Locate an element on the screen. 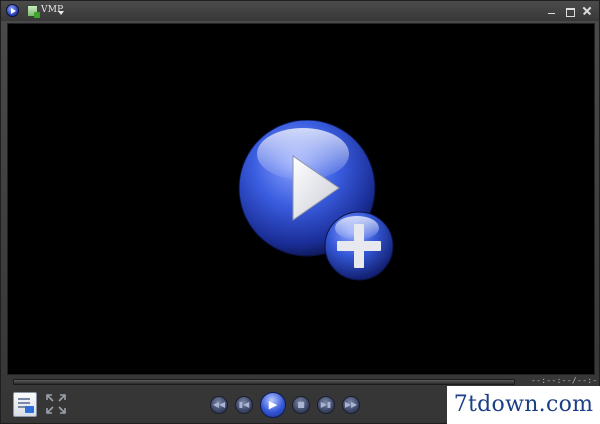 Image resolution: width=600 pixels, height=424 pixels. plus-vertical is located at coordinates (359, 246).